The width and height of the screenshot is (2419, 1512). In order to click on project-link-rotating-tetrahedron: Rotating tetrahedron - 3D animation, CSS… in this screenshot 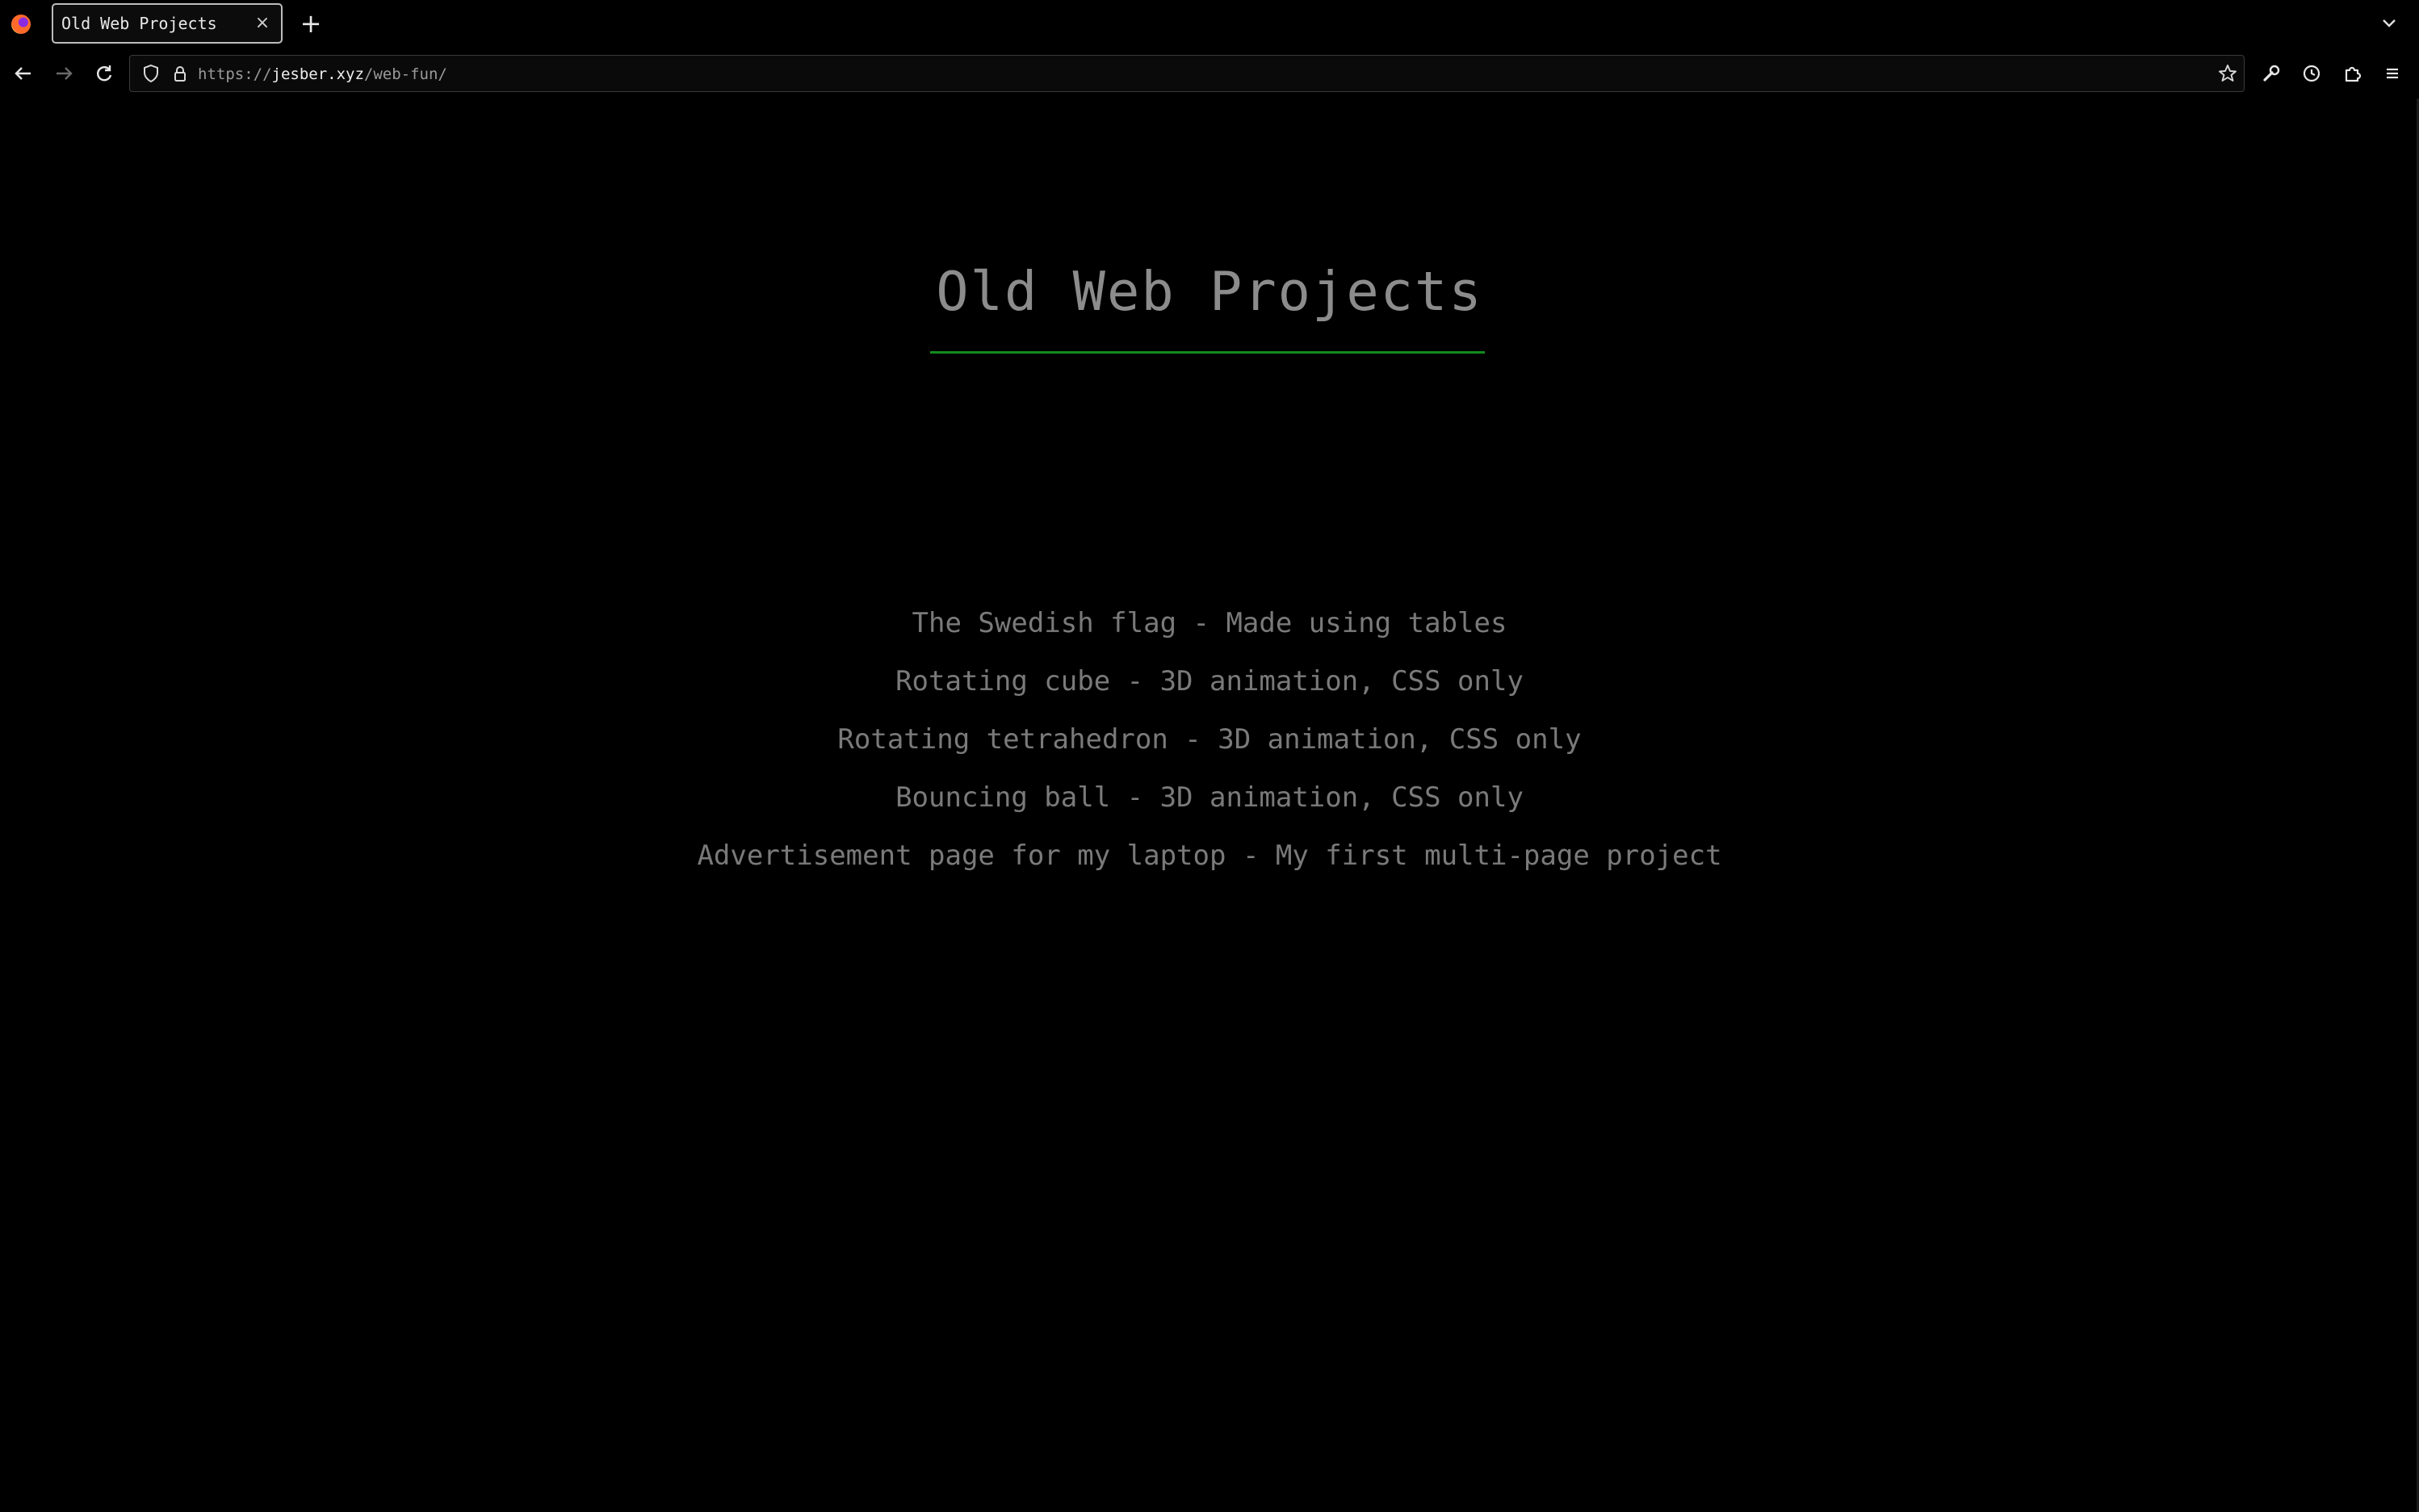, I will do `click(1209, 739)`.